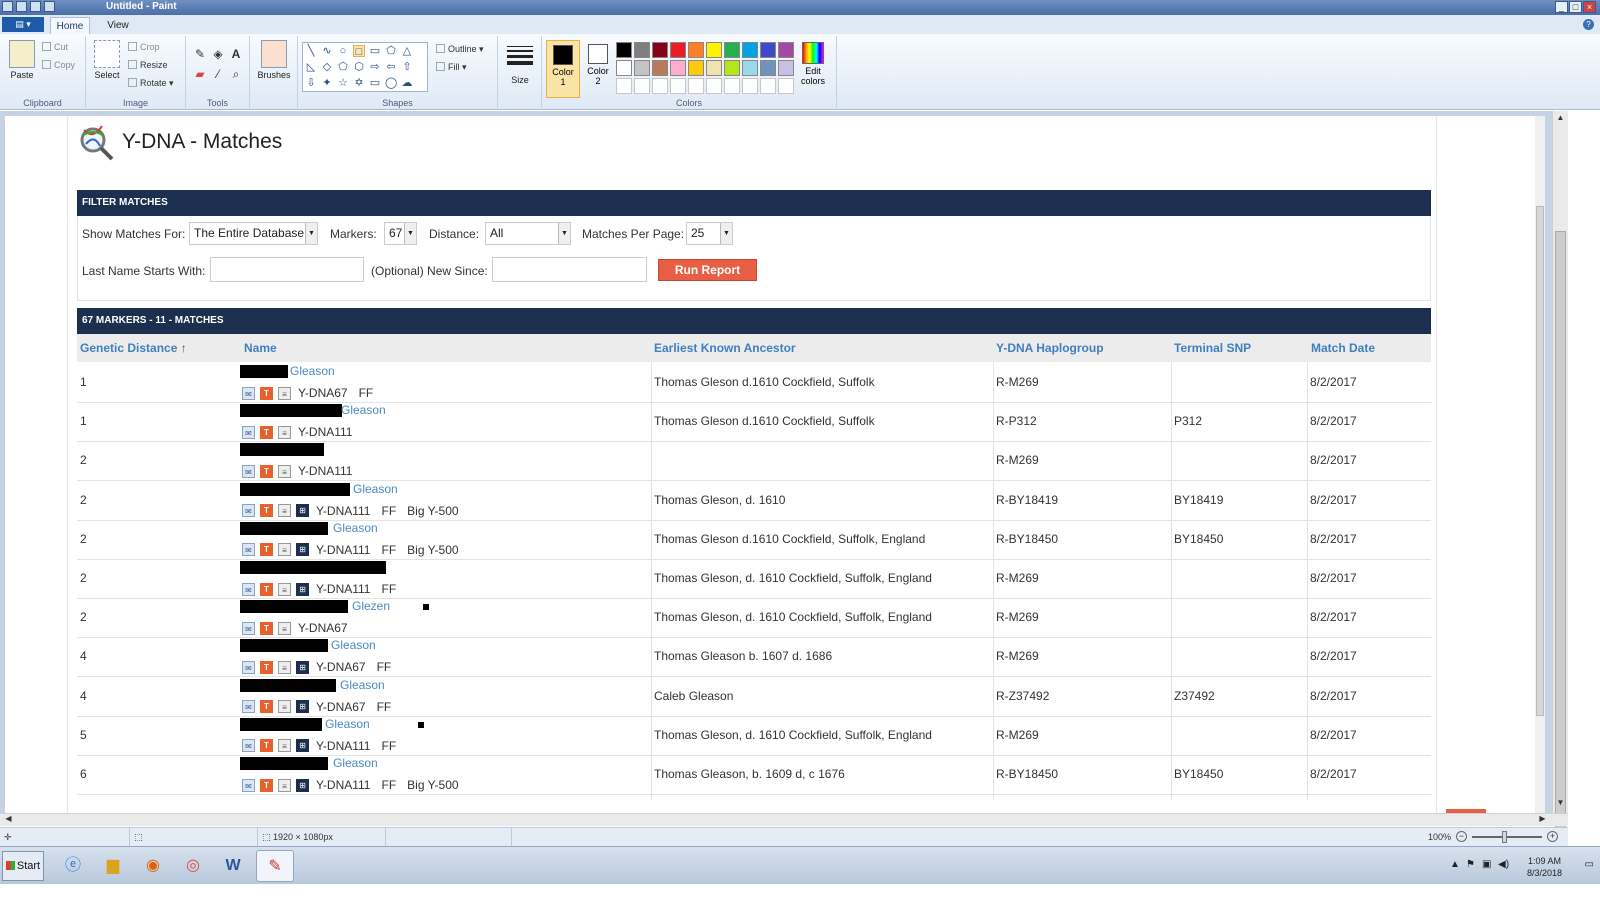 The image size is (1600, 900). Describe the element at coordinates (375, 83) in the screenshot. I see `callout-rect-shape-icon: ▭` at that location.